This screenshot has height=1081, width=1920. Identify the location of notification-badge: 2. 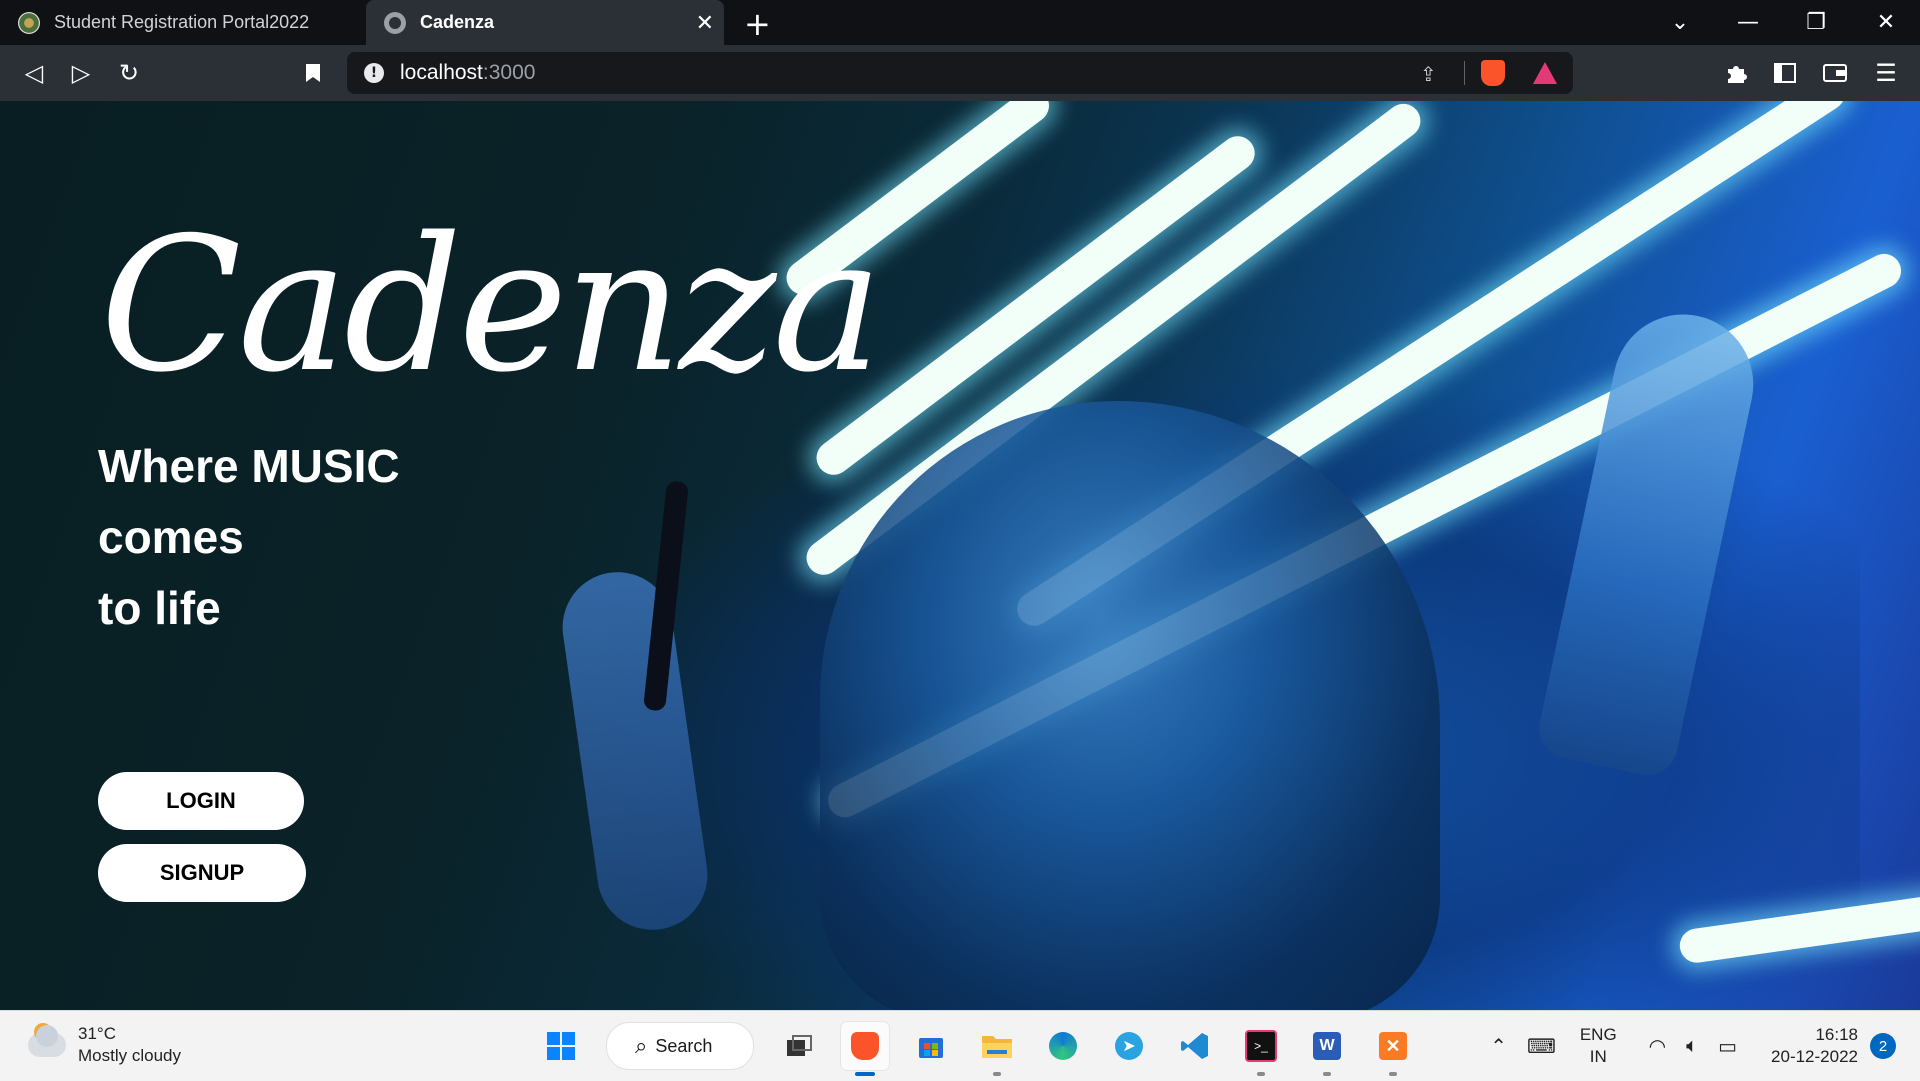
(1883, 1046).